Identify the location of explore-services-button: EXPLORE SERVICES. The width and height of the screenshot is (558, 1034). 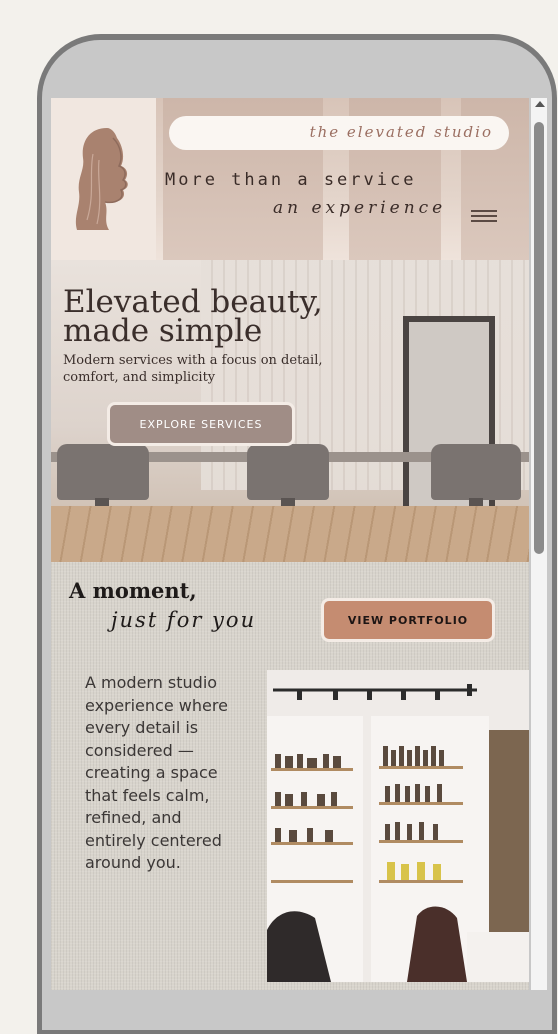
(201, 424).